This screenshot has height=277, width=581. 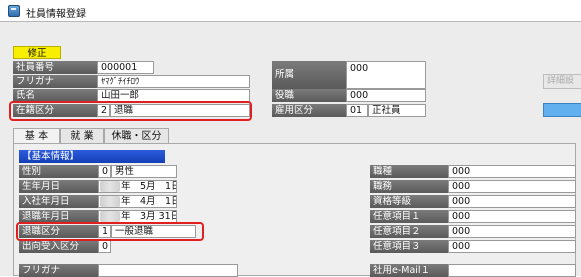 I want to click on retire-type-label: 退職区分, so click(x=58, y=231).